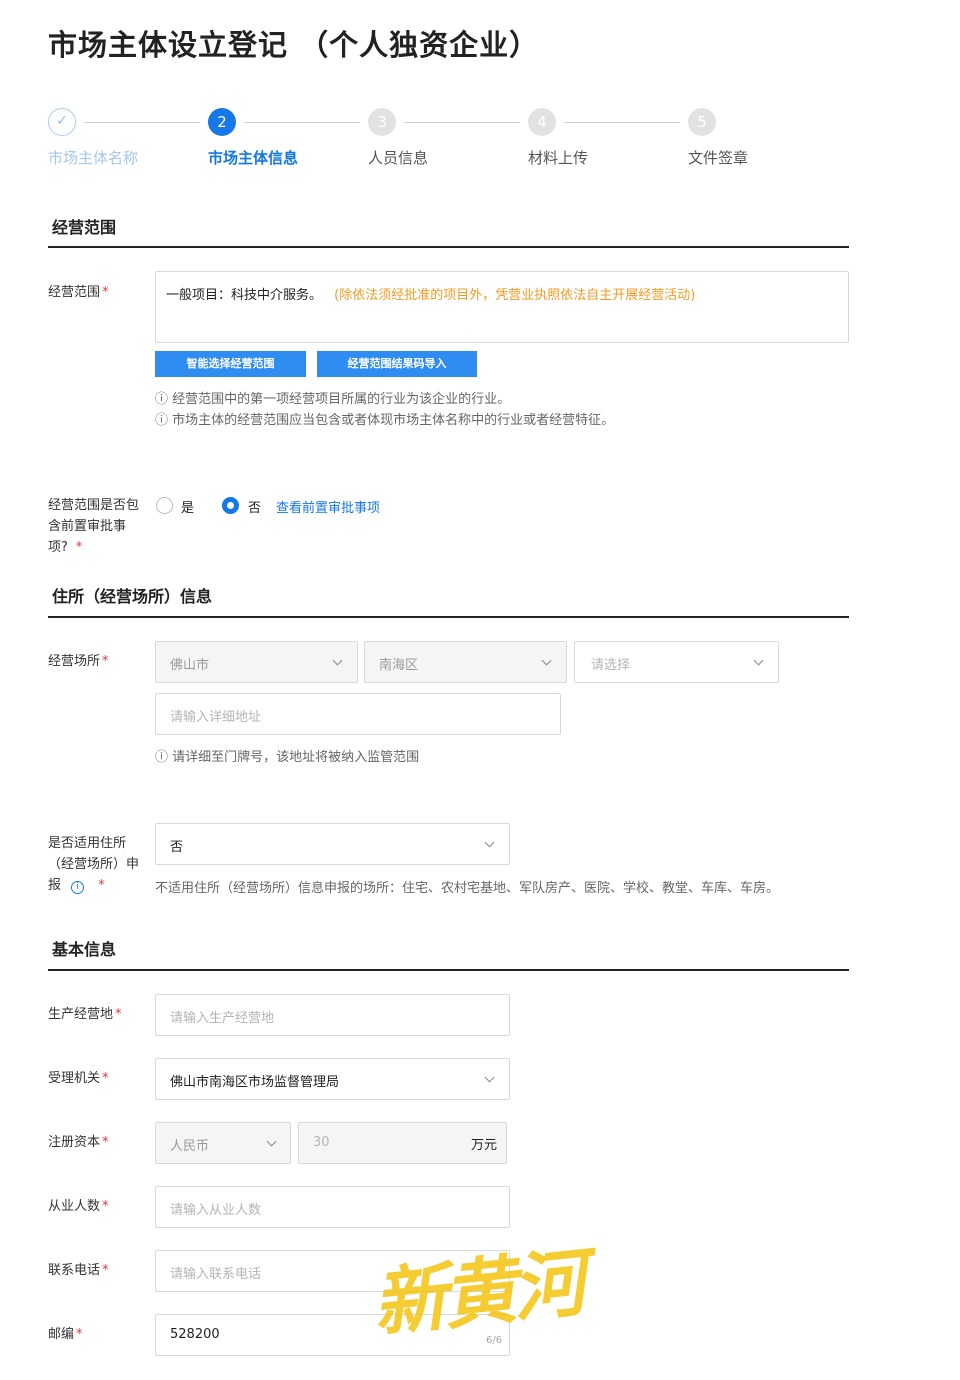  Describe the element at coordinates (332, 1015) in the screenshot. I see `production-place-input: 请输入生产经营地` at that location.